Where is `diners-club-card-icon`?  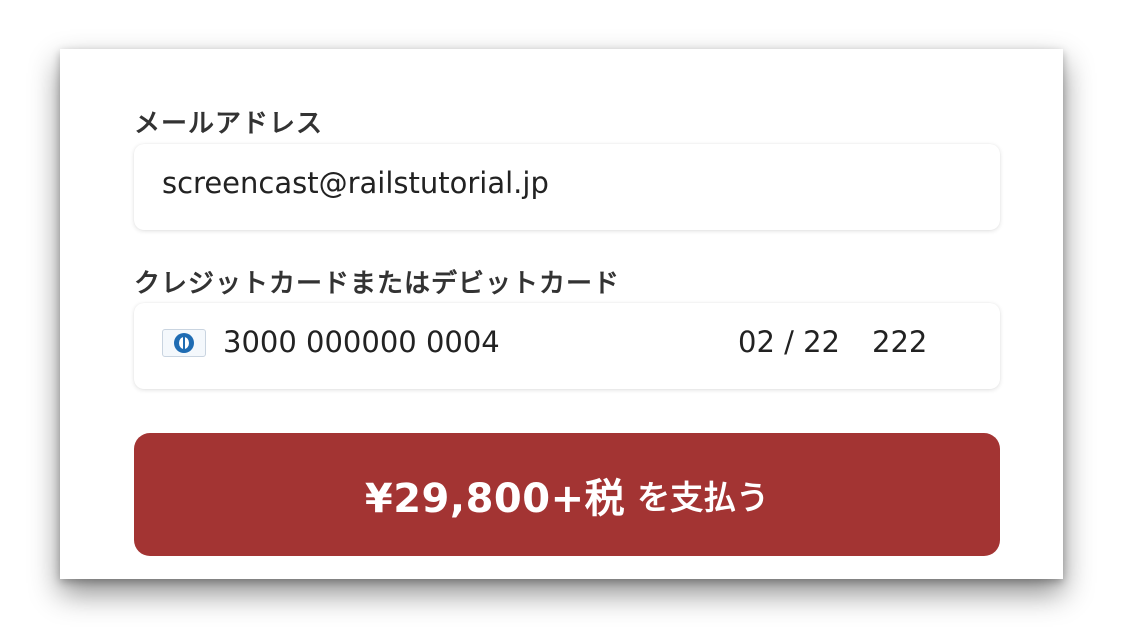 diners-club-card-icon is located at coordinates (184, 343).